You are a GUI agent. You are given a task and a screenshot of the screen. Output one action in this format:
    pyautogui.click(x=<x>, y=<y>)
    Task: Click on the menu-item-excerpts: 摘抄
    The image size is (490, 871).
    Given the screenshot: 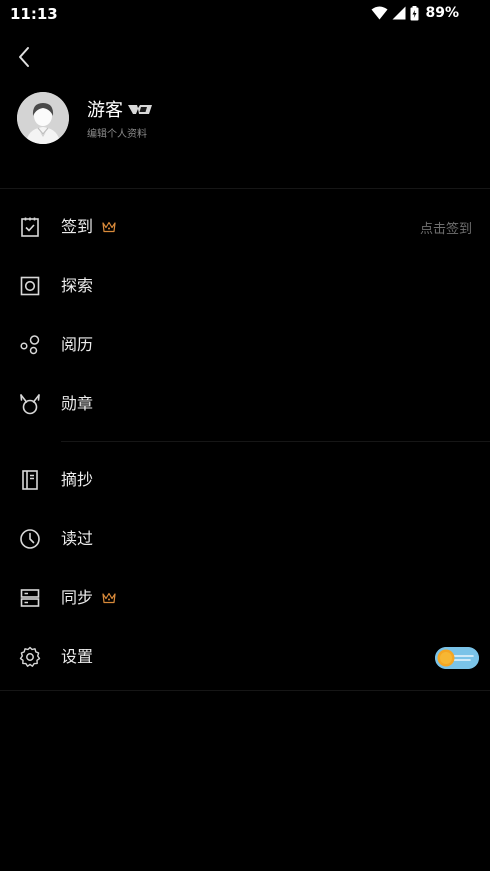 What is the action you would take?
    pyautogui.click(x=245, y=480)
    